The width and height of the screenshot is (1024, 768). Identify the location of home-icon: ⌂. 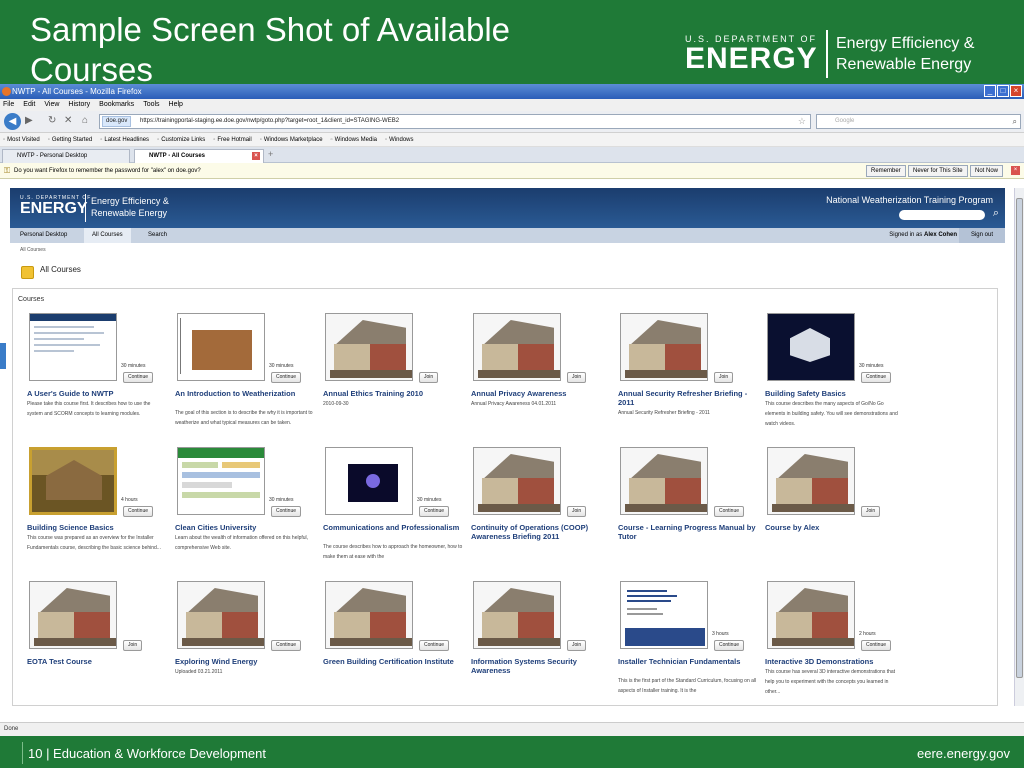
(85, 120).